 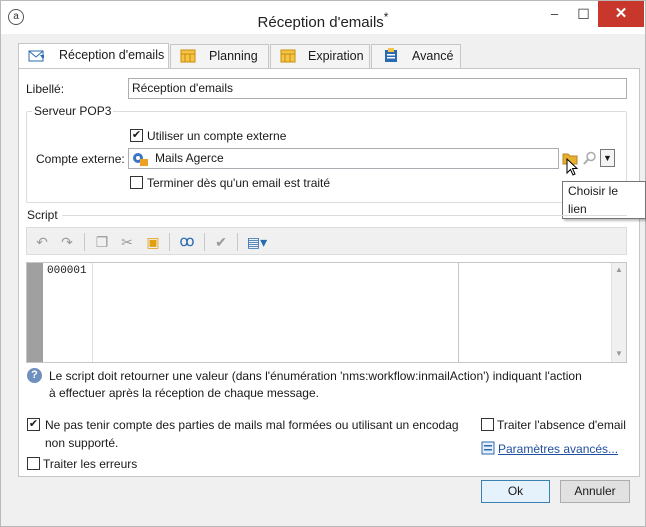 What do you see at coordinates (34, 375) in the screenshot?
I see `help-icon: ?` at bounding box center [34, 375].